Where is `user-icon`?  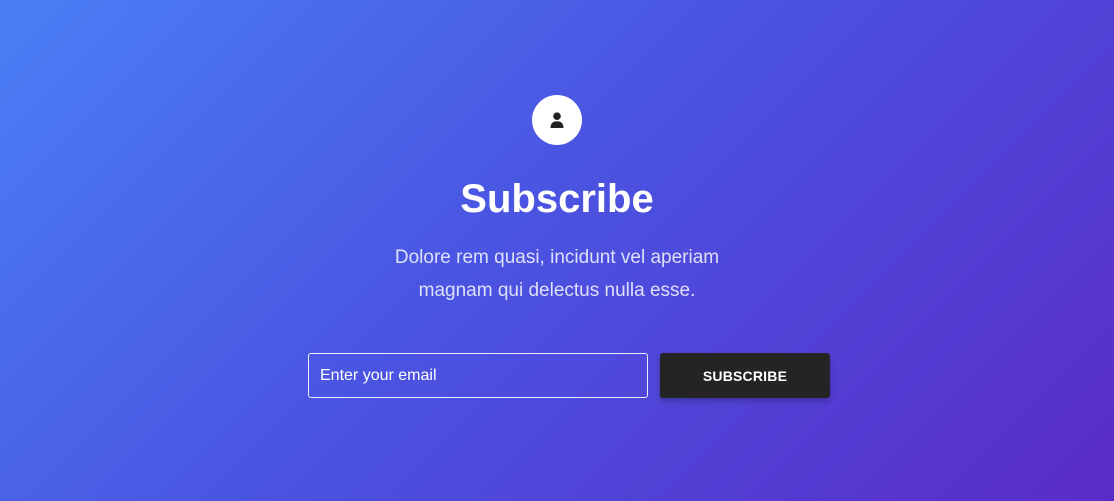
user-icon is located at coordinates (557, 120).